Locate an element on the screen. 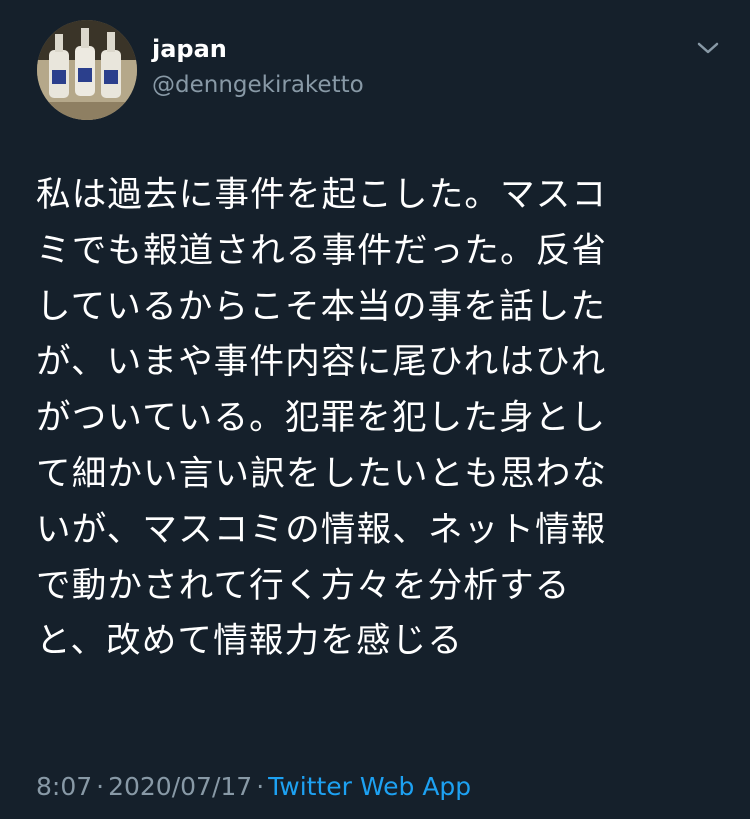 The width and height of the screenshot is (750, 819). user-handle: @denngekiraketto is located at coordinates (258, 85).